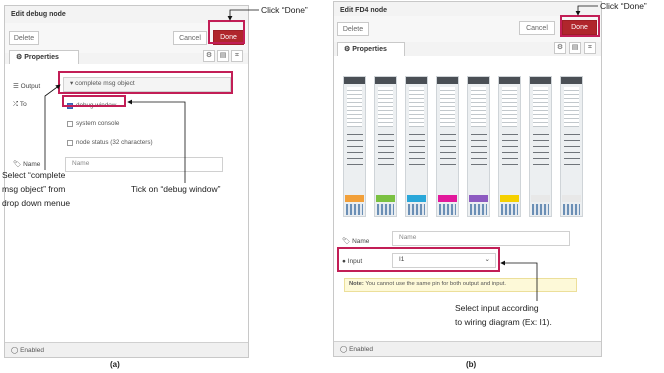 This screenshot has height=373, width=664. Describe the element at coordinates (176, 189) in the screenshot. I see `tick-debug-annotation: Tick on “debug window”` at that location.